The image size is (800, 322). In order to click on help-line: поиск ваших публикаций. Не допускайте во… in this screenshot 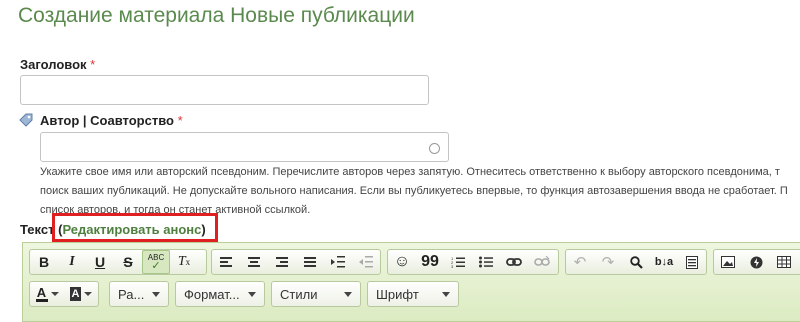, I will do `click(414, 191)`.